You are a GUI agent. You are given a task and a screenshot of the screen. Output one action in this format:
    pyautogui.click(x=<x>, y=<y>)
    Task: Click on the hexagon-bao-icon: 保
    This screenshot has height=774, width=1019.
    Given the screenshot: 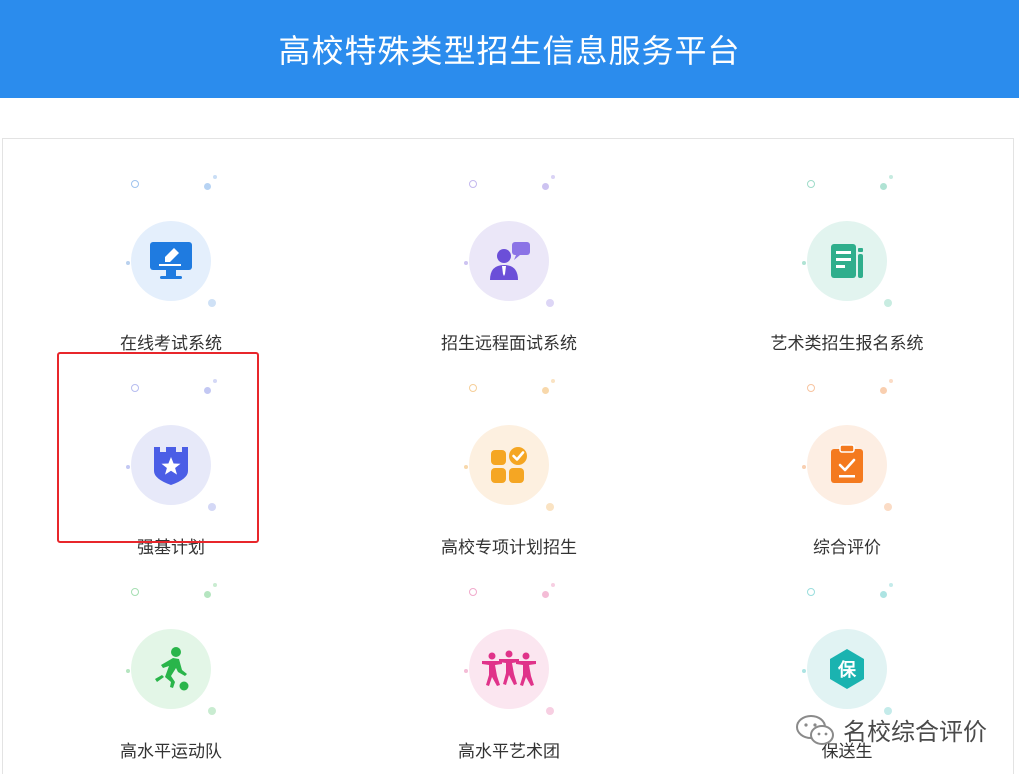 What is the action you would take?
    pyautogui.click(x=847, y=669)
    